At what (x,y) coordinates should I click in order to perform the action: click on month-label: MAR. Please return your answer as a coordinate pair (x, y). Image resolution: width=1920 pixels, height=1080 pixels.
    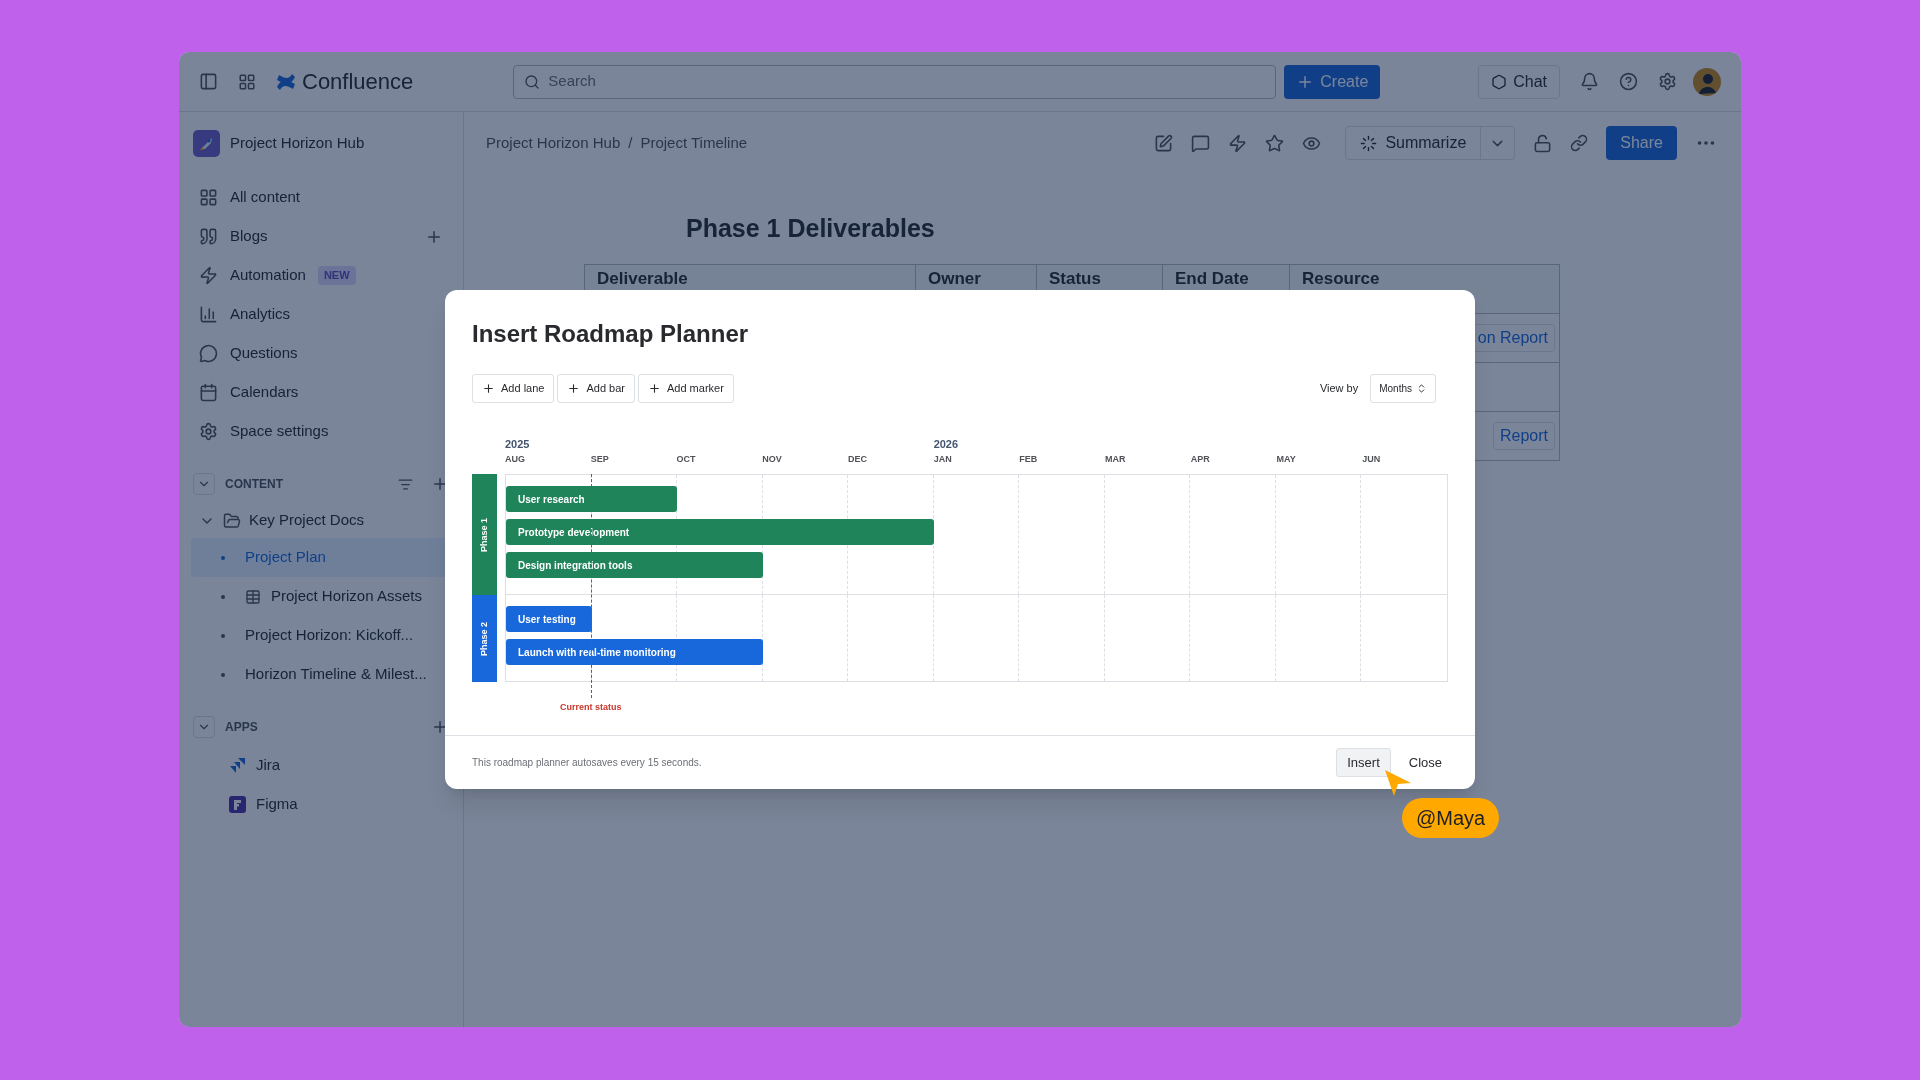
    Looking at the image, I should click on (1116, 459).